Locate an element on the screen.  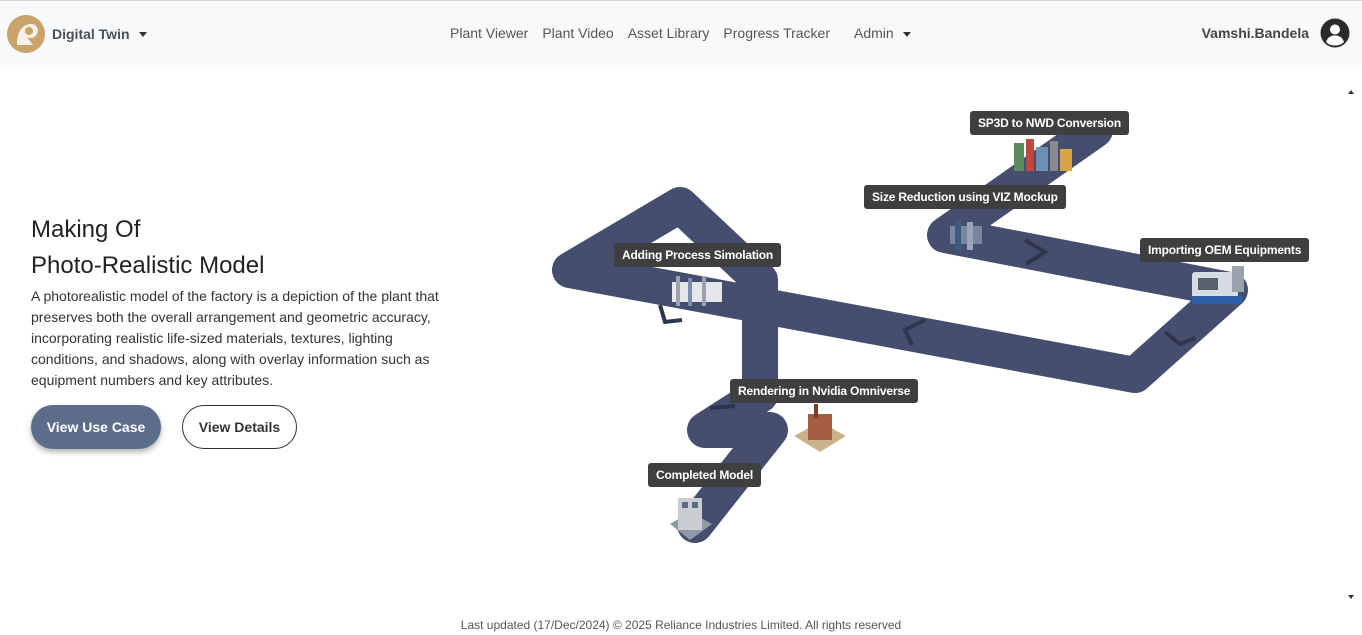
brand-dropdown: Digital Twin is located at coordinates (77, 34).